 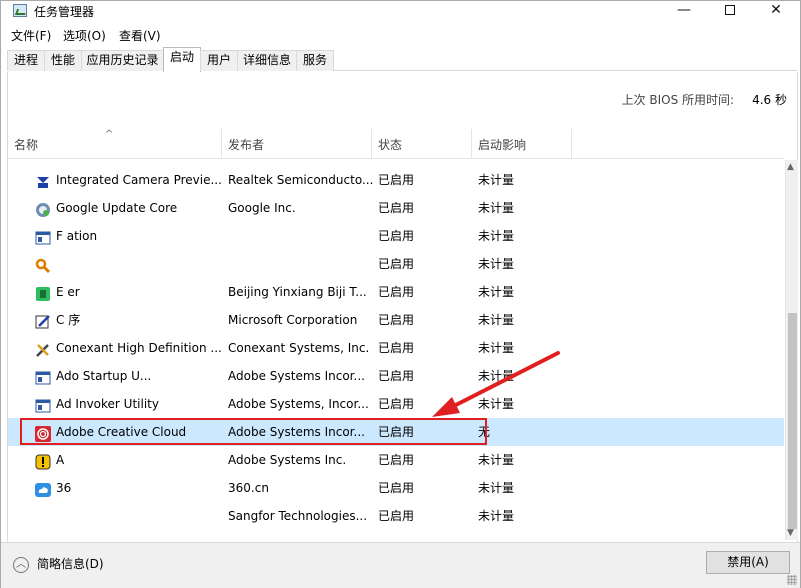 I want to click on maximize-icon, so click(x=730, y=10).